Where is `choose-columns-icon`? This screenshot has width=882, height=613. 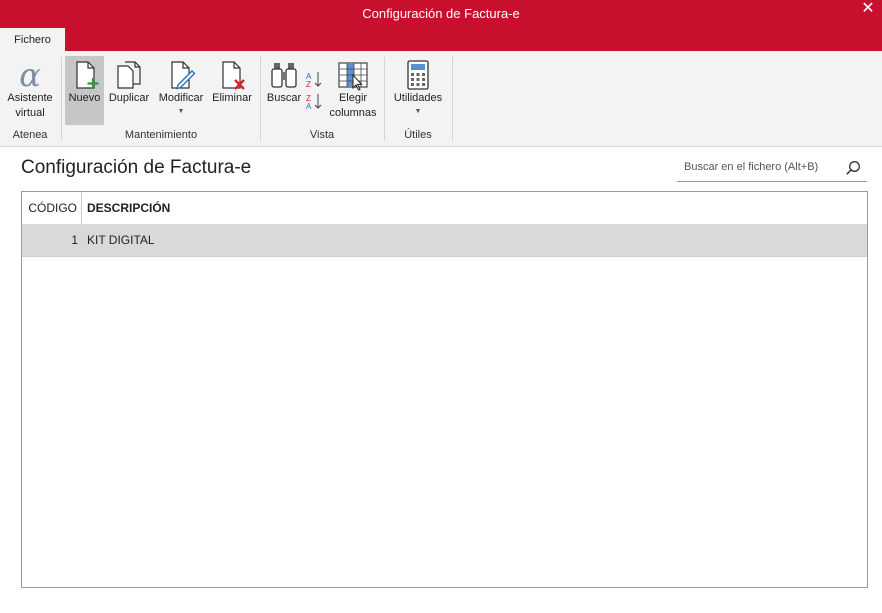 choose-columns-icon is located at coordinates (353, 76).